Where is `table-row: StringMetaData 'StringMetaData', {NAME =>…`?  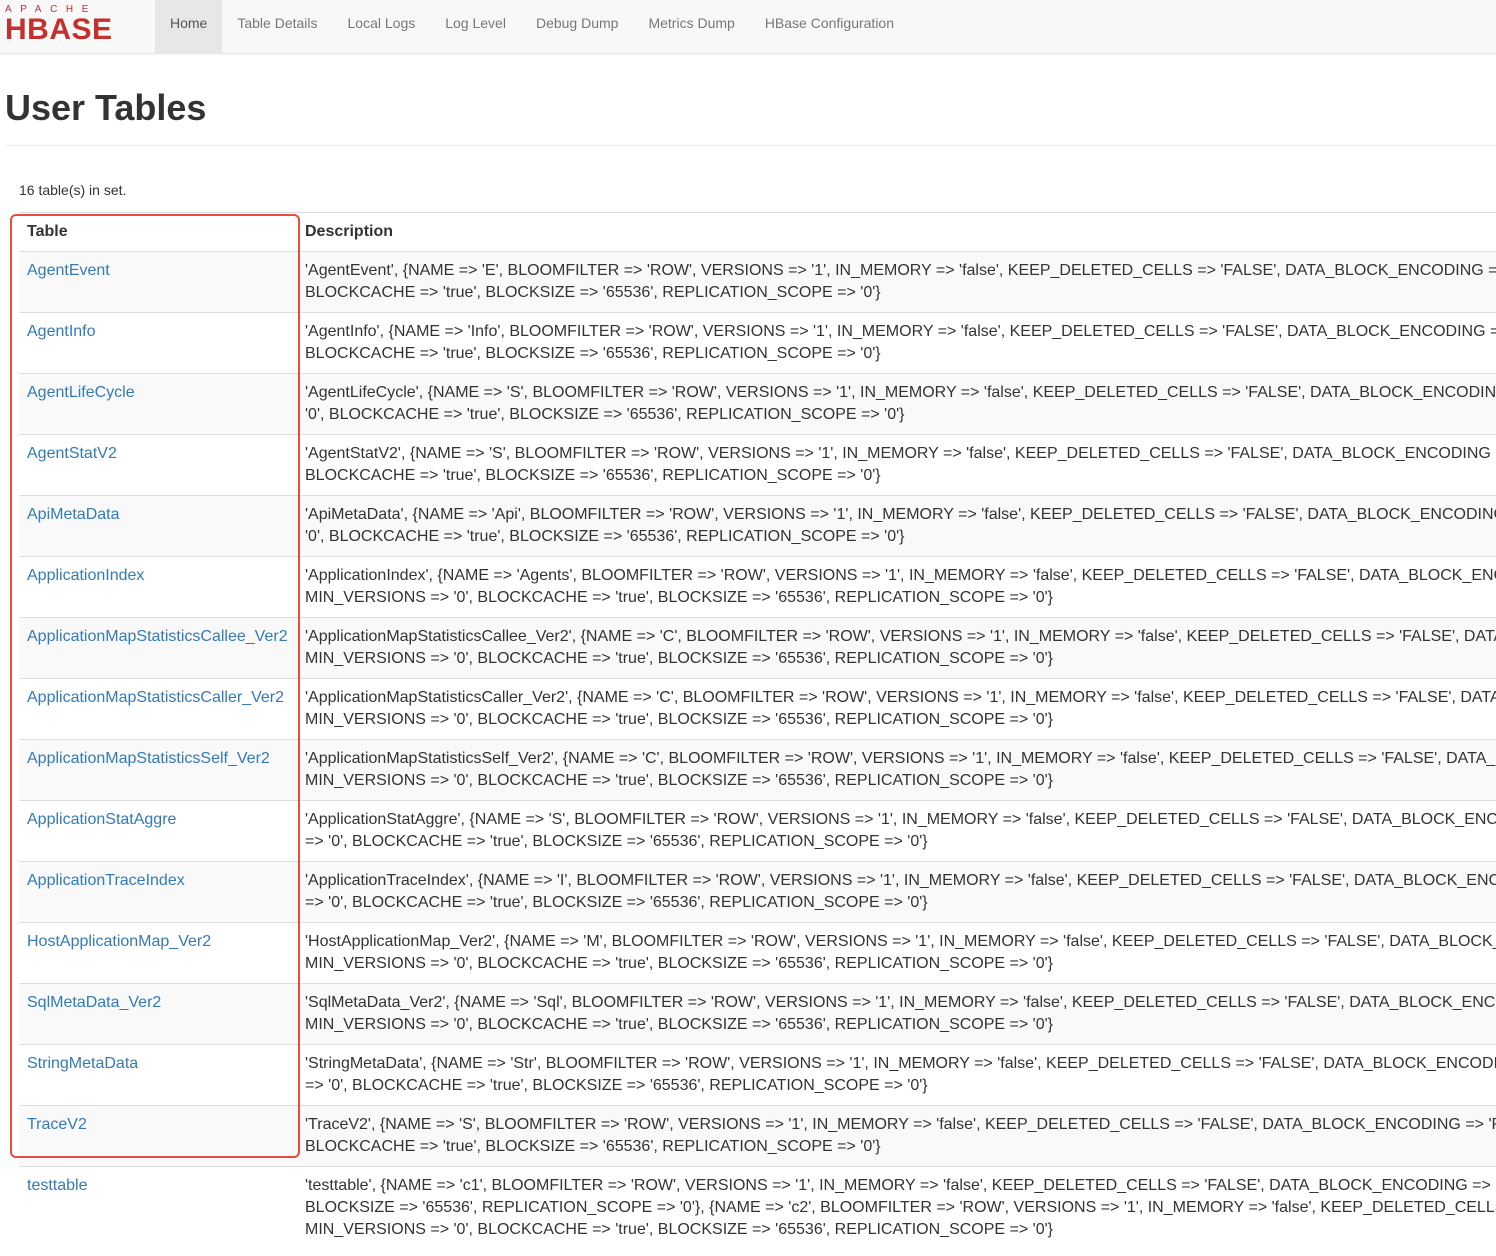
table-row: StringMetaData 'StringMetaData', {NAME =>… is located at coordinates (757, 1075).